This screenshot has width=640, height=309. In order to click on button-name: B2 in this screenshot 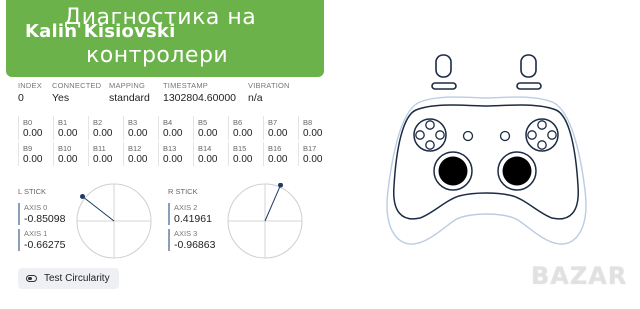, I will do `click(98, 122)`.